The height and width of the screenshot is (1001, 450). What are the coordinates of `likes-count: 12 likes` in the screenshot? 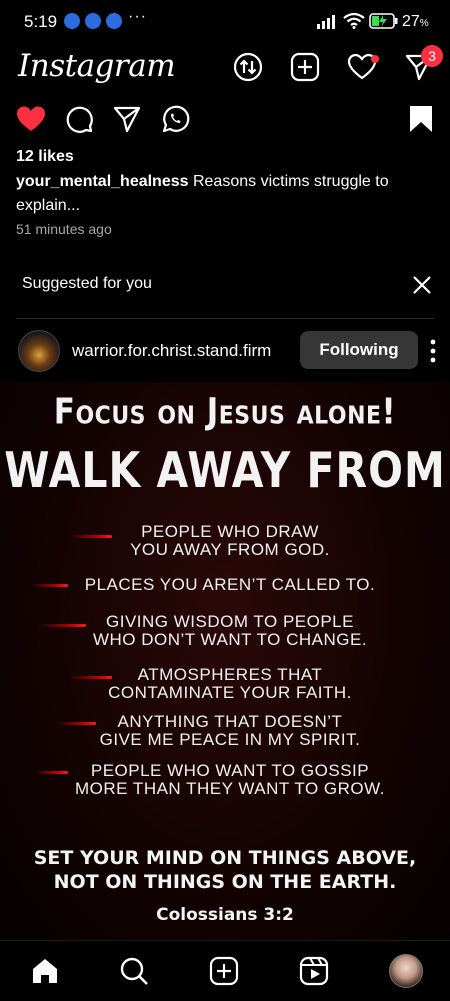 It's located at (45, 157).